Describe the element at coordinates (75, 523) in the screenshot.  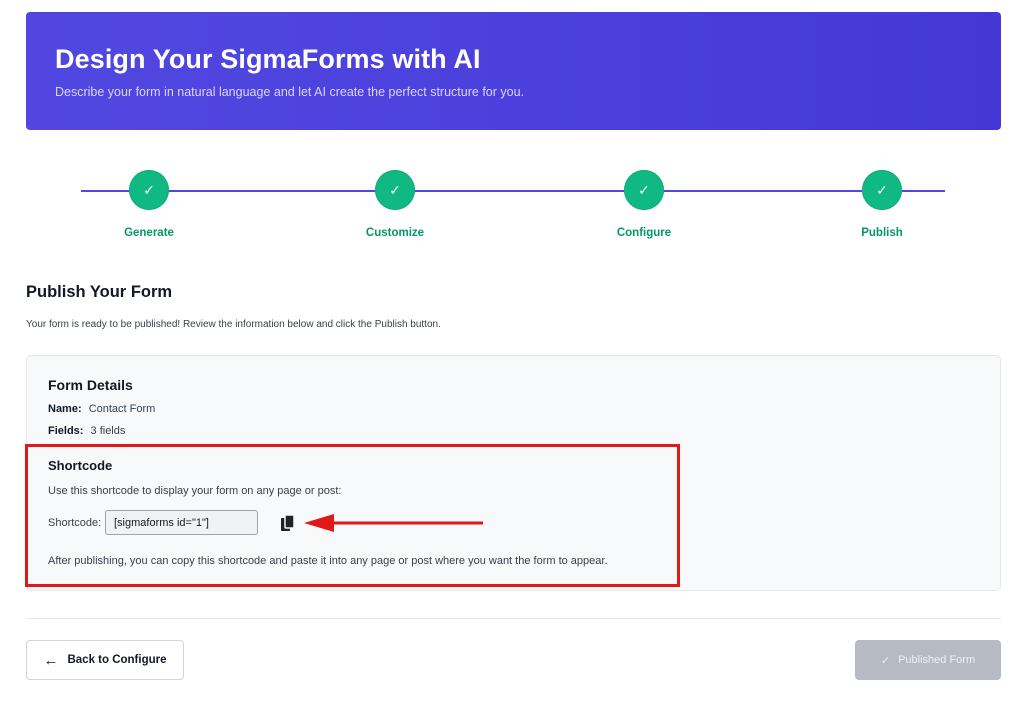
I see `shortcode-label: Shortcode:` at that location.